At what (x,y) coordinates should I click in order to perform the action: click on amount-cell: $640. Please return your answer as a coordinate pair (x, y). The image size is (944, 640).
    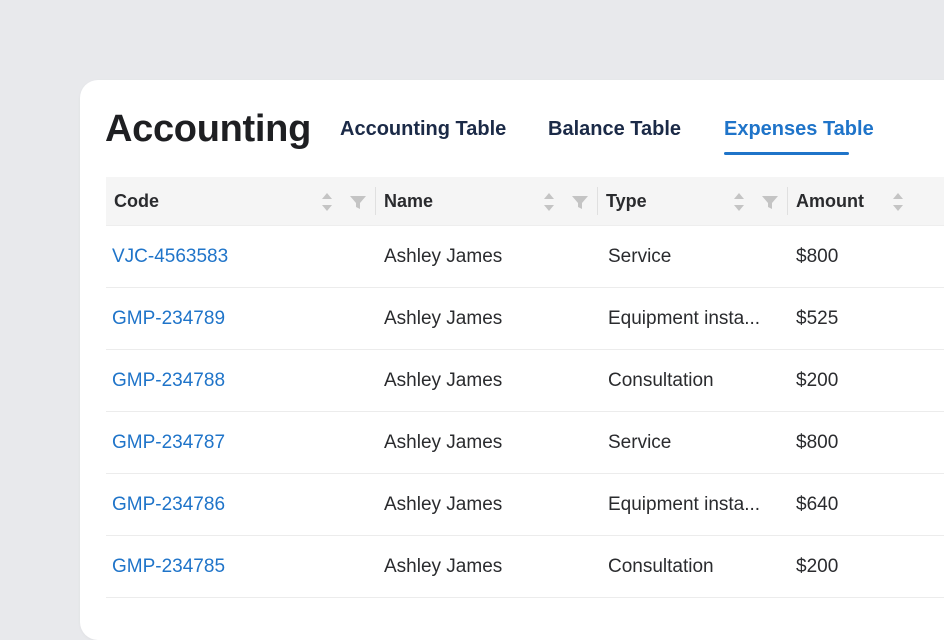
    Looking at the image, I should click on (817, 504).